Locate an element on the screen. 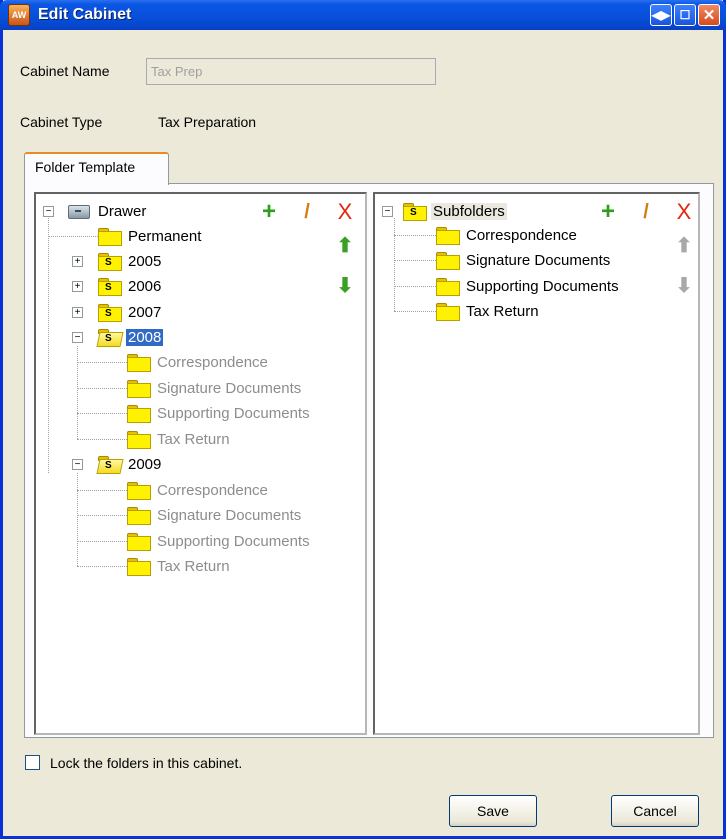 Image resolution: width=726 pixels, height=839 pixels. tree-node-tax-return: Tax Return is located at coordinates (488, 311).